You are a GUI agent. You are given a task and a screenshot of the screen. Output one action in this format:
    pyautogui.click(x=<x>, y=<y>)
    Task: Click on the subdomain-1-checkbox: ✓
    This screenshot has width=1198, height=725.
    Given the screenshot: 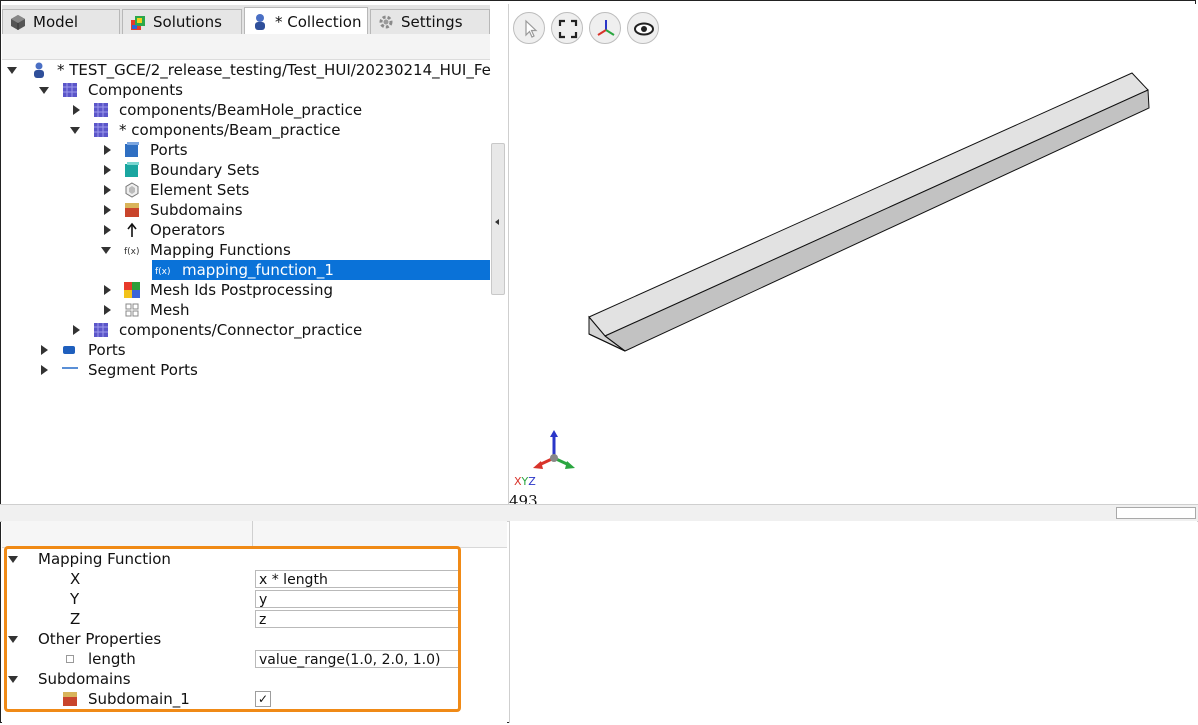 What is the action you would take?
    pyautogui.click(x=263, y=699)
    